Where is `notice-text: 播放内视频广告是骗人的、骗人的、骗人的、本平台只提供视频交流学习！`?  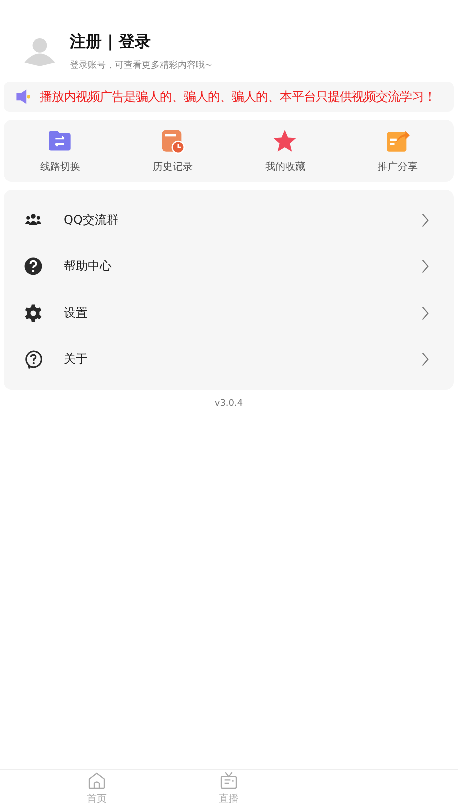
notice-text: 播放内视频广告是骗人的、骗人的、骗人的、本平台只提供视频交流学习！ is located at coordinates (238, 97).